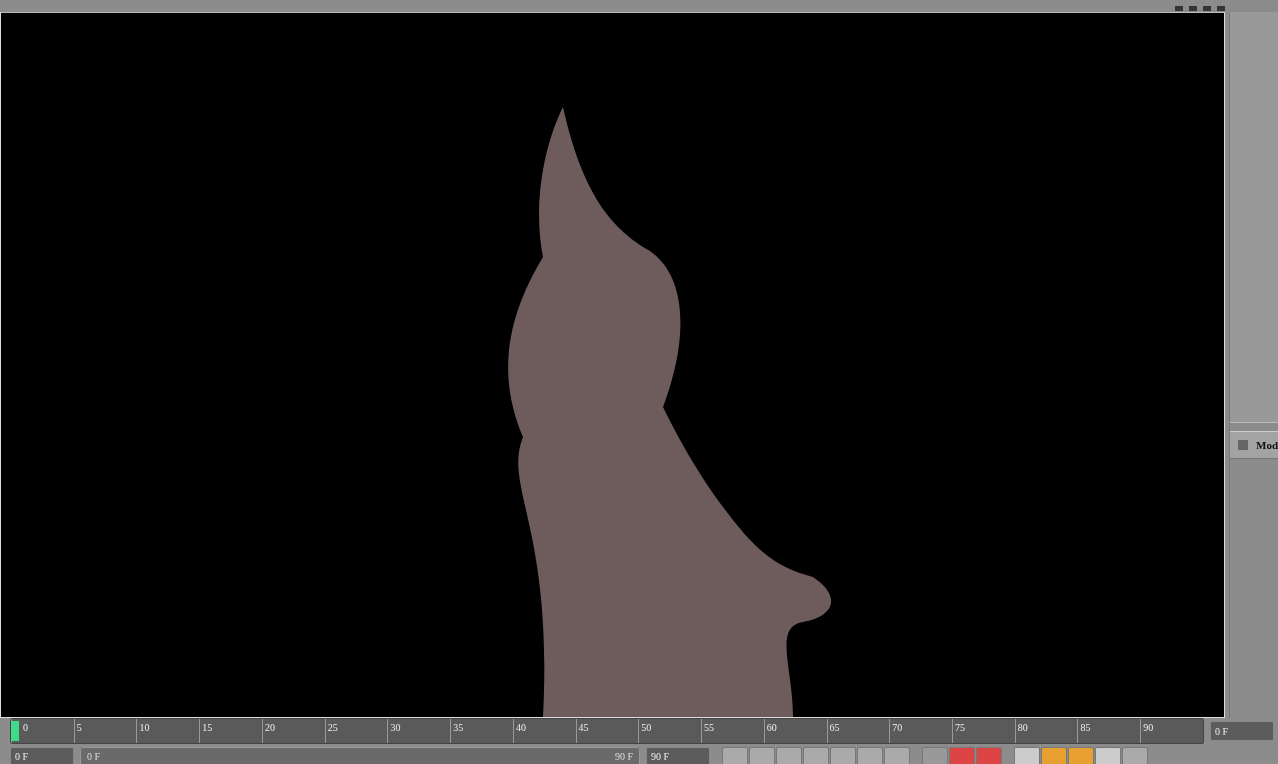 Image resolution: width=1278 pixels, height=764 pixels. I want to click on current-frame-field: 0 F, so click(1242, 731).